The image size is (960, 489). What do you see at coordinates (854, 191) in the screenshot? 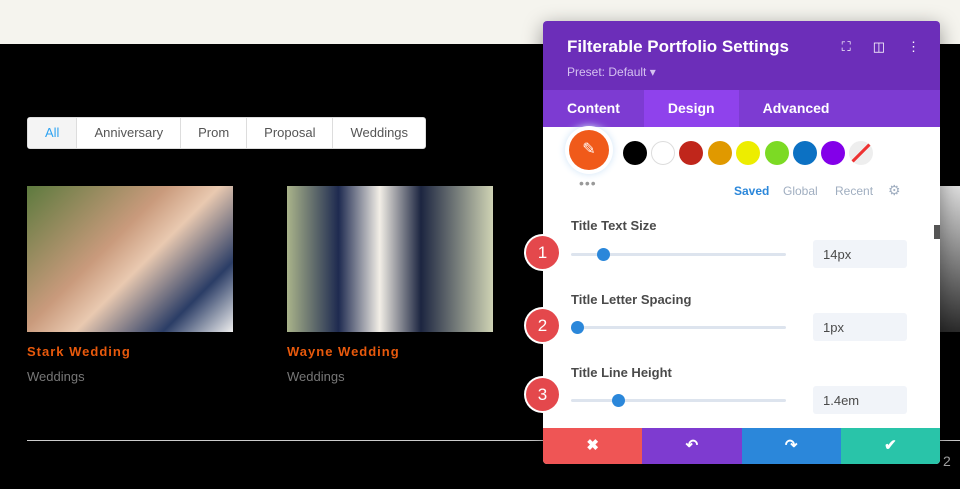
I see `color-tab-recent: Recent` at bounding box center [854, 191].